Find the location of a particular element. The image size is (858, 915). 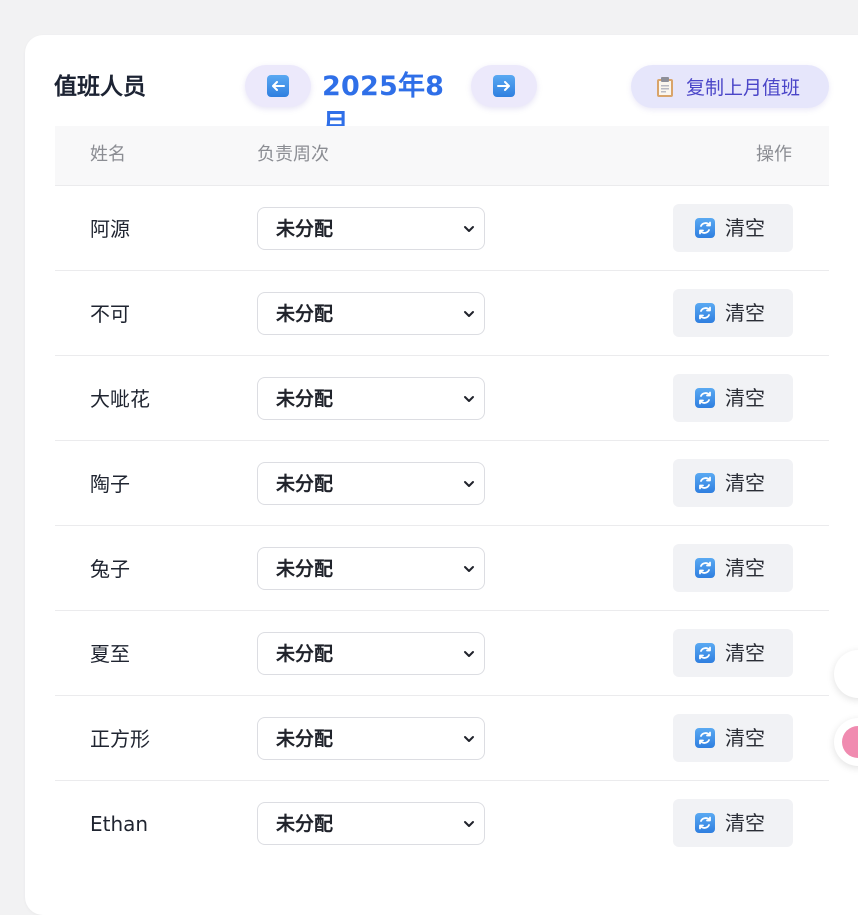

next-month-button is located at coordinates (504, 86).